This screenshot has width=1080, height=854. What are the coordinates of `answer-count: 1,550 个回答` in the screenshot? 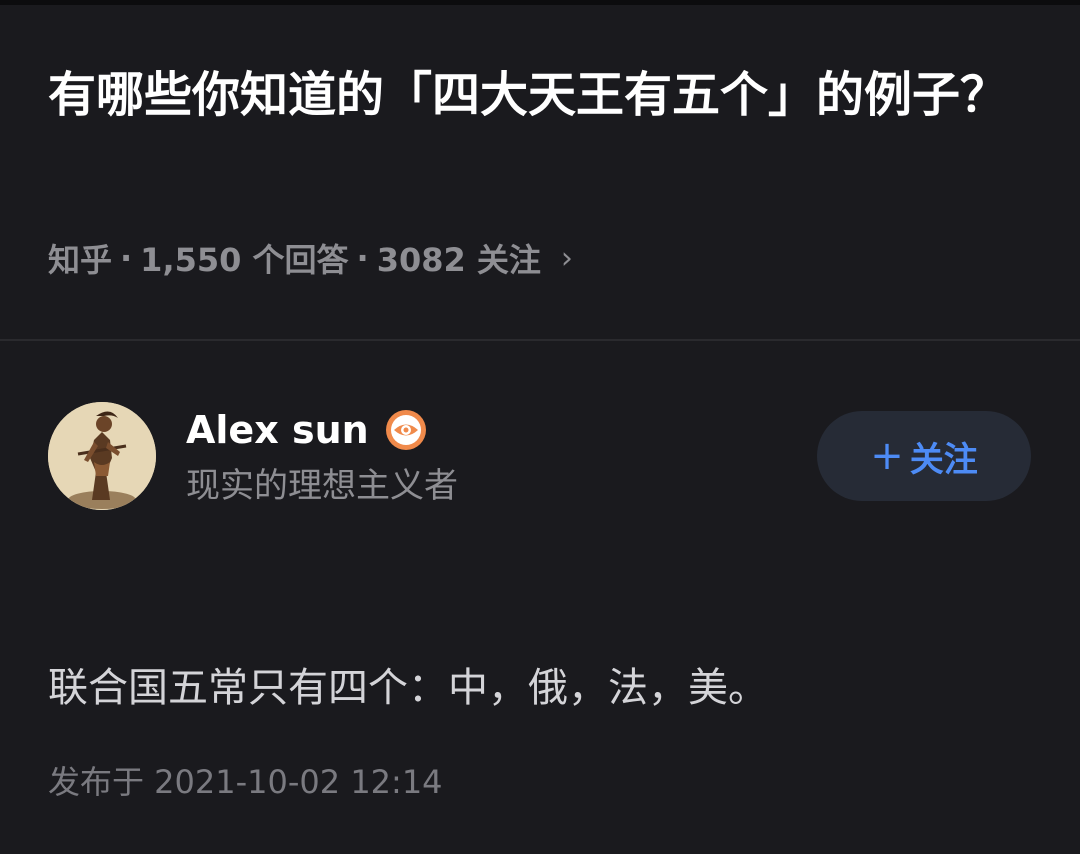 It's located at (244, 260).